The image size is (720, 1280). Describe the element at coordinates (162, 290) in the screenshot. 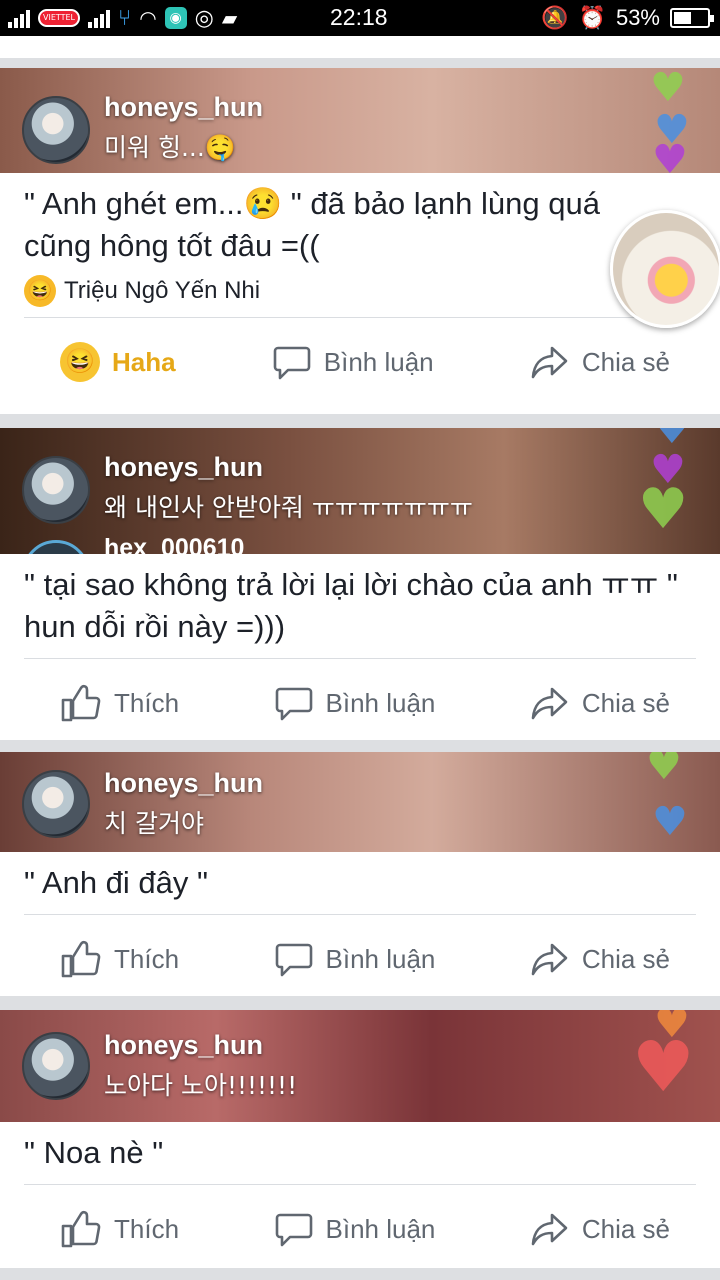

I see `reactor-name: Triệu Ngô Yến Nhi` at that location.